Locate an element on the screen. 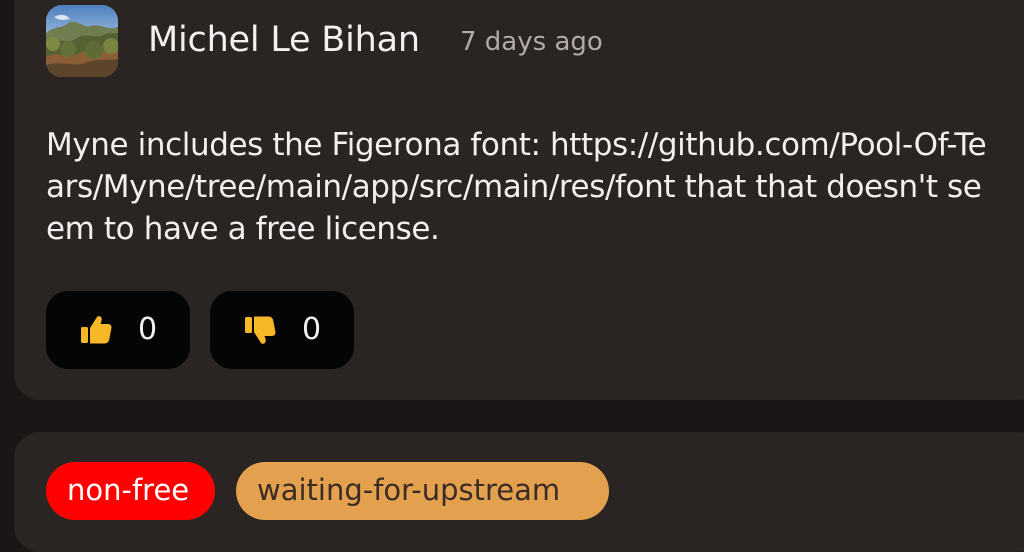 The height and width of the screenshot is (552, 1024). like-button: 0 is located at coordinates (118, 330).